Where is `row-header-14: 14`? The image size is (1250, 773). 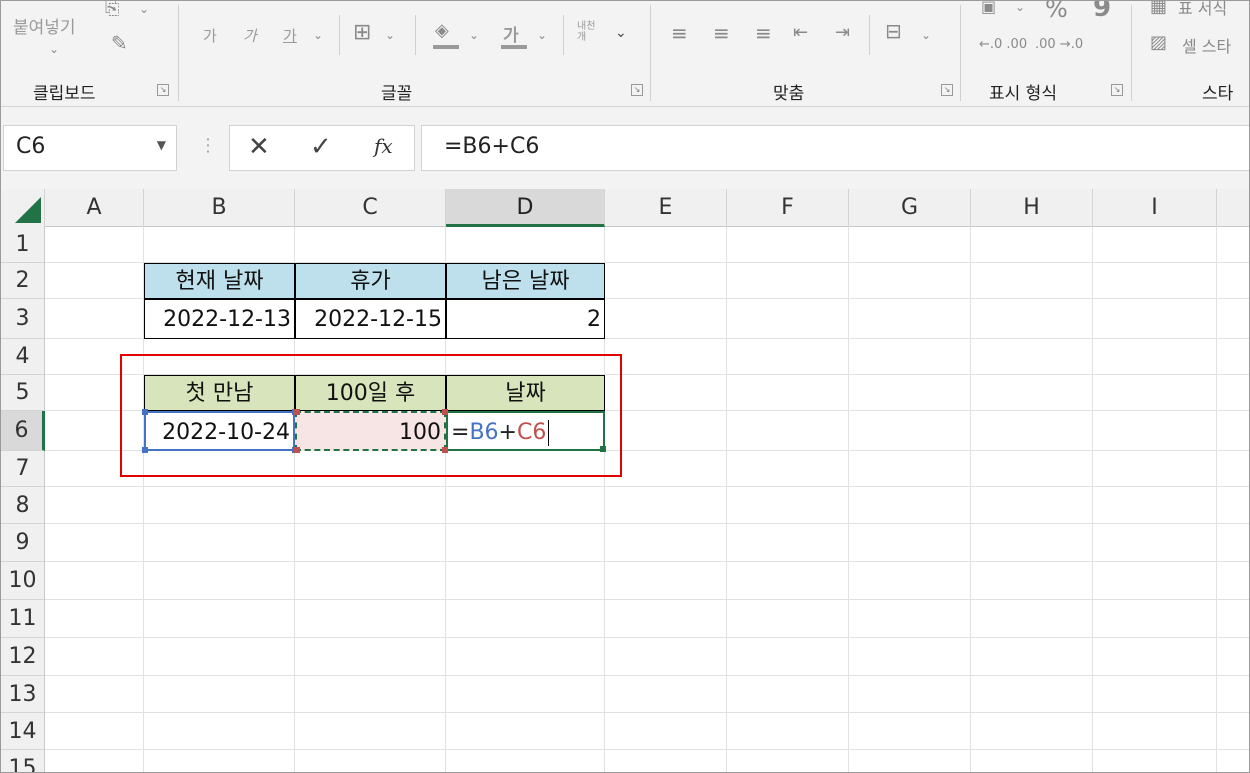
row-header-14: 14 is located at coordinates (23, 731).